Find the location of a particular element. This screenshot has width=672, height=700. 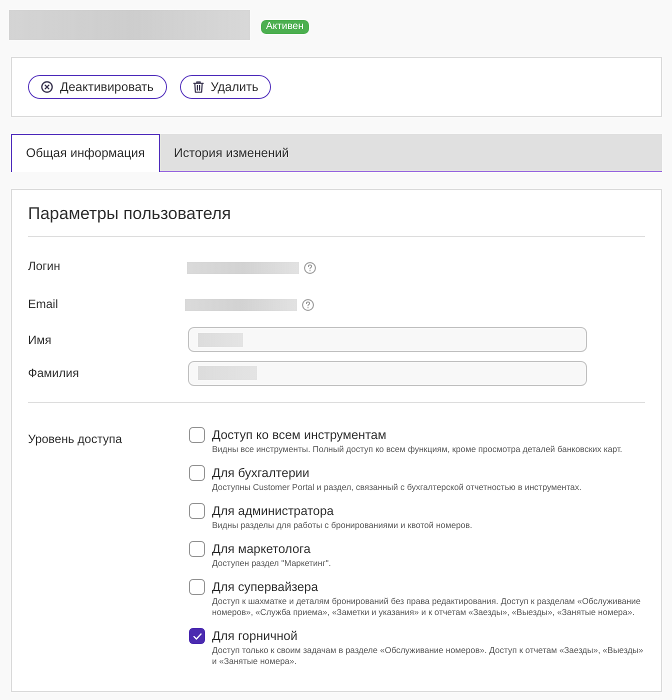

option-description: Видны все инструменты. Полный доступ ко всем функциям, кроме просмотра деталей банковских карт. is located at coordinates (418, 449).